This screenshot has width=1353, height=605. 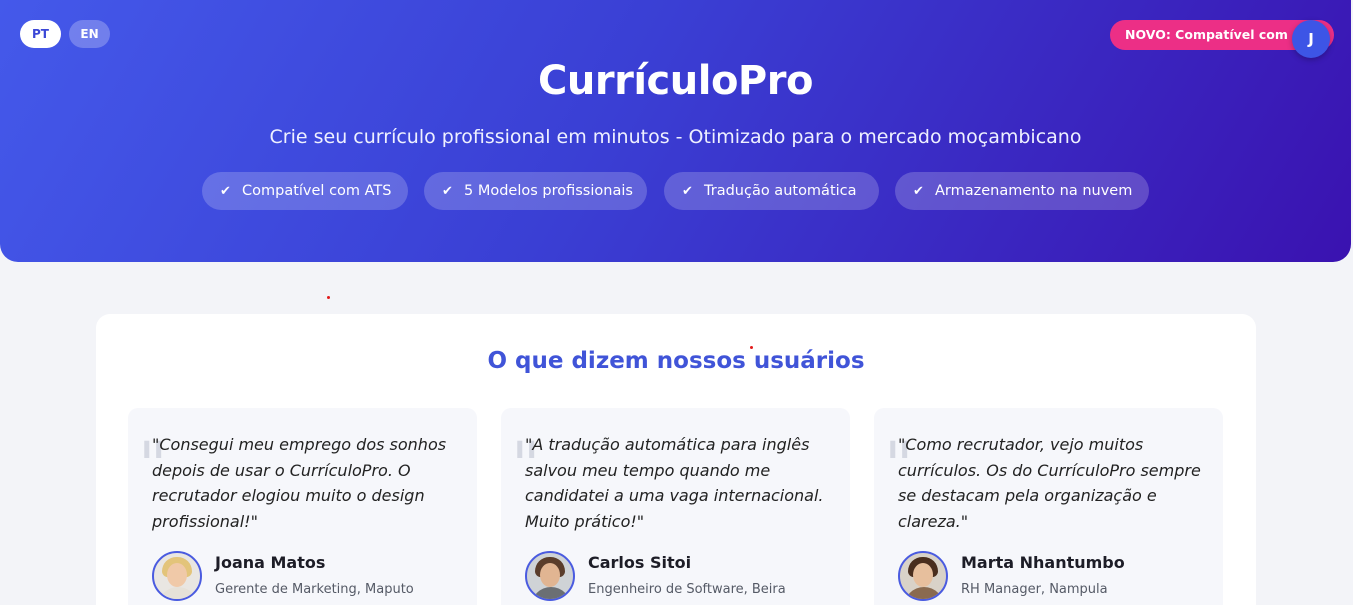 What do you see at coordinates (675, 81) in the screenshot?
I see `app-title: CurrículoPro` at bounding box center [675, 81].